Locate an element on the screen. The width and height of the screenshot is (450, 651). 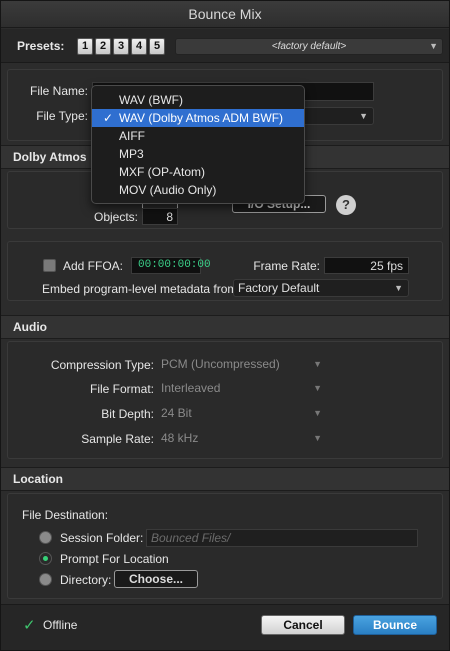
prompt-for-location-label: Prompt For Location is located at coordinates (114, 559).